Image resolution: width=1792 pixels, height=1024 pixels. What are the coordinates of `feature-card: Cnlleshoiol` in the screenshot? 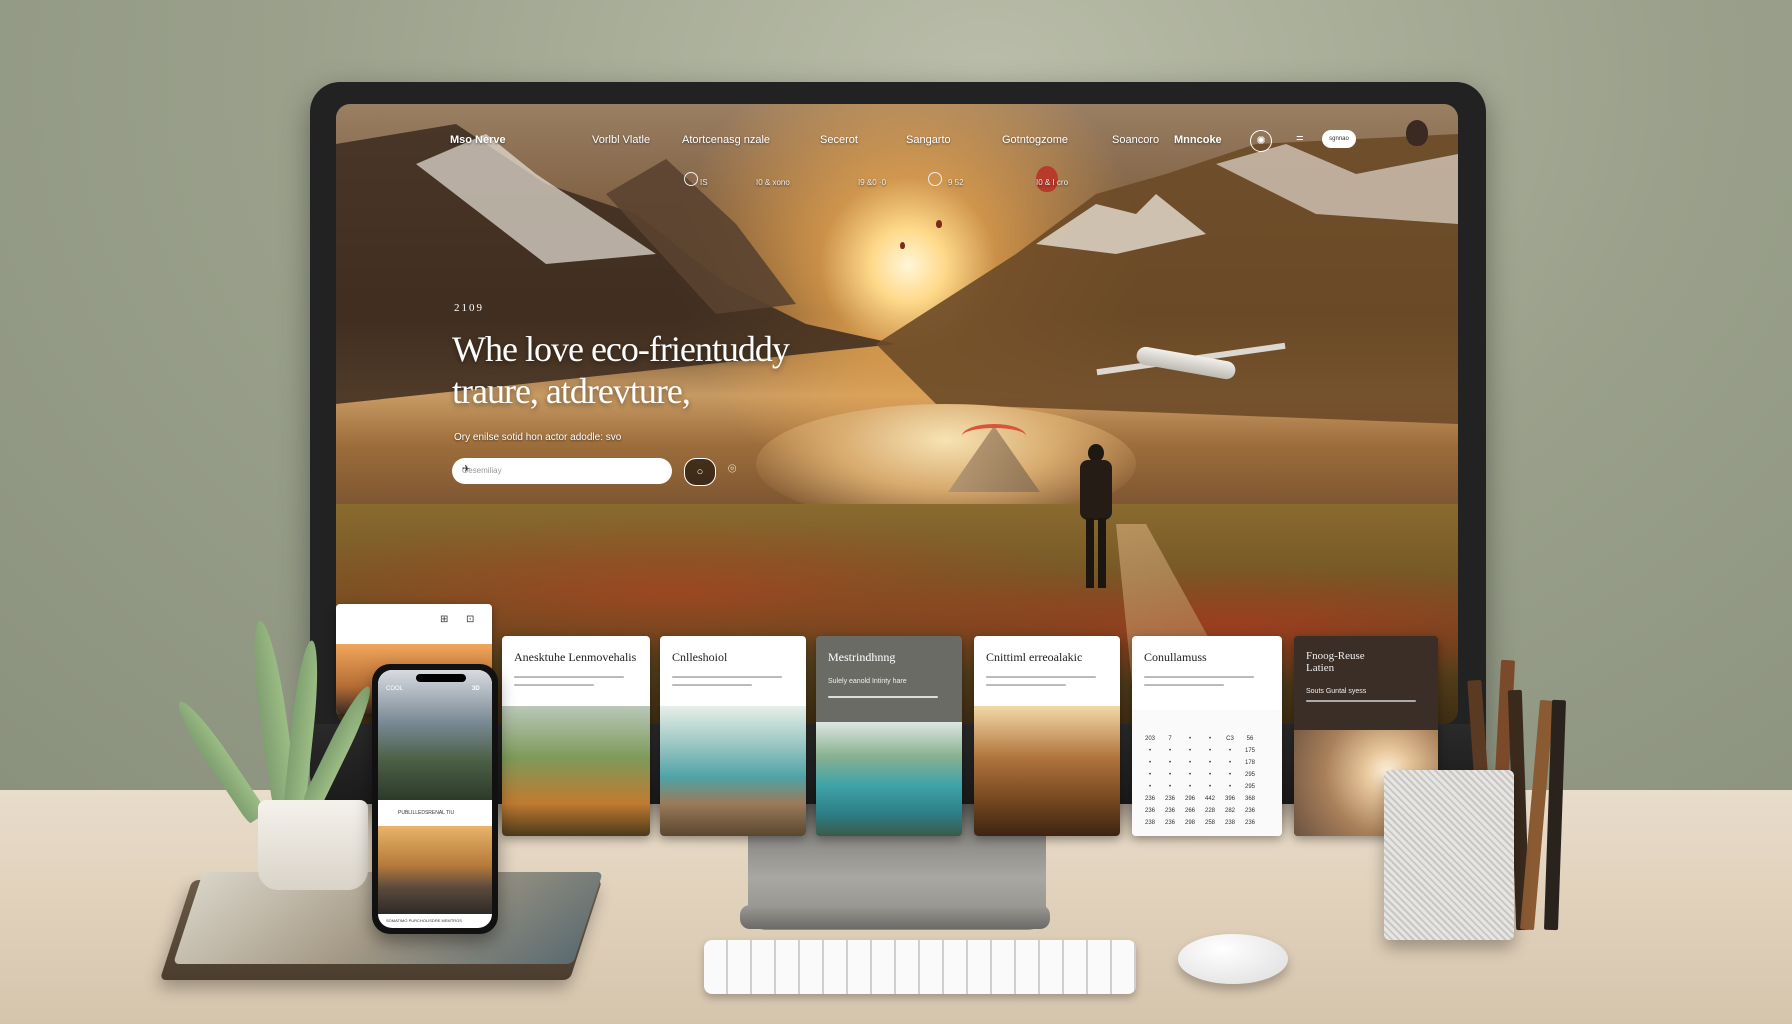 It's located at (733, 736).